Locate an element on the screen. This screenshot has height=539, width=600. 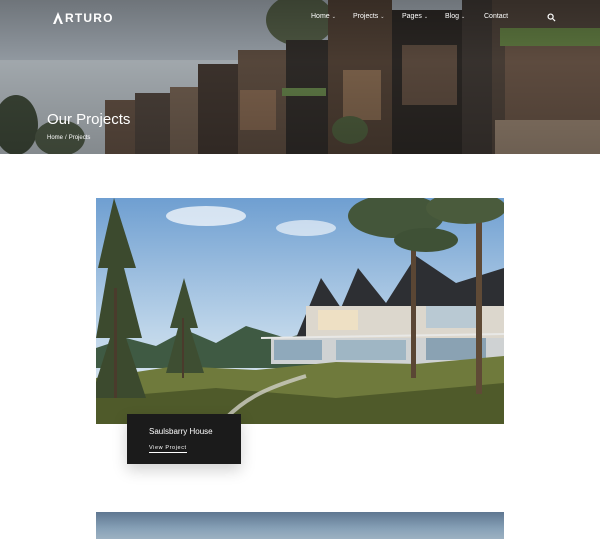
breadcrumb-current: Projects is located at coordinates (79, 138).